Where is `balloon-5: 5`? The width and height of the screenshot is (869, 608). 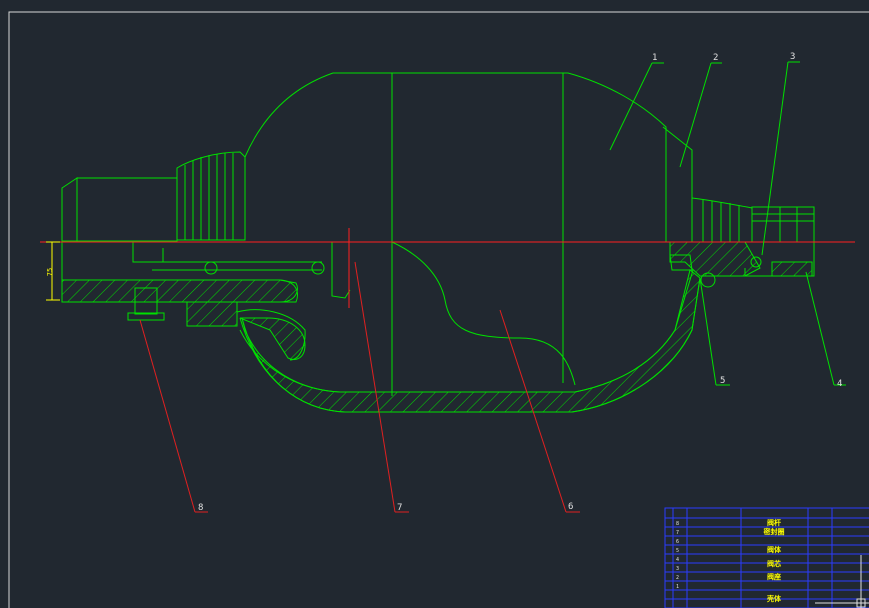 balloon-5: 5 is located at coordinates (722, 381).